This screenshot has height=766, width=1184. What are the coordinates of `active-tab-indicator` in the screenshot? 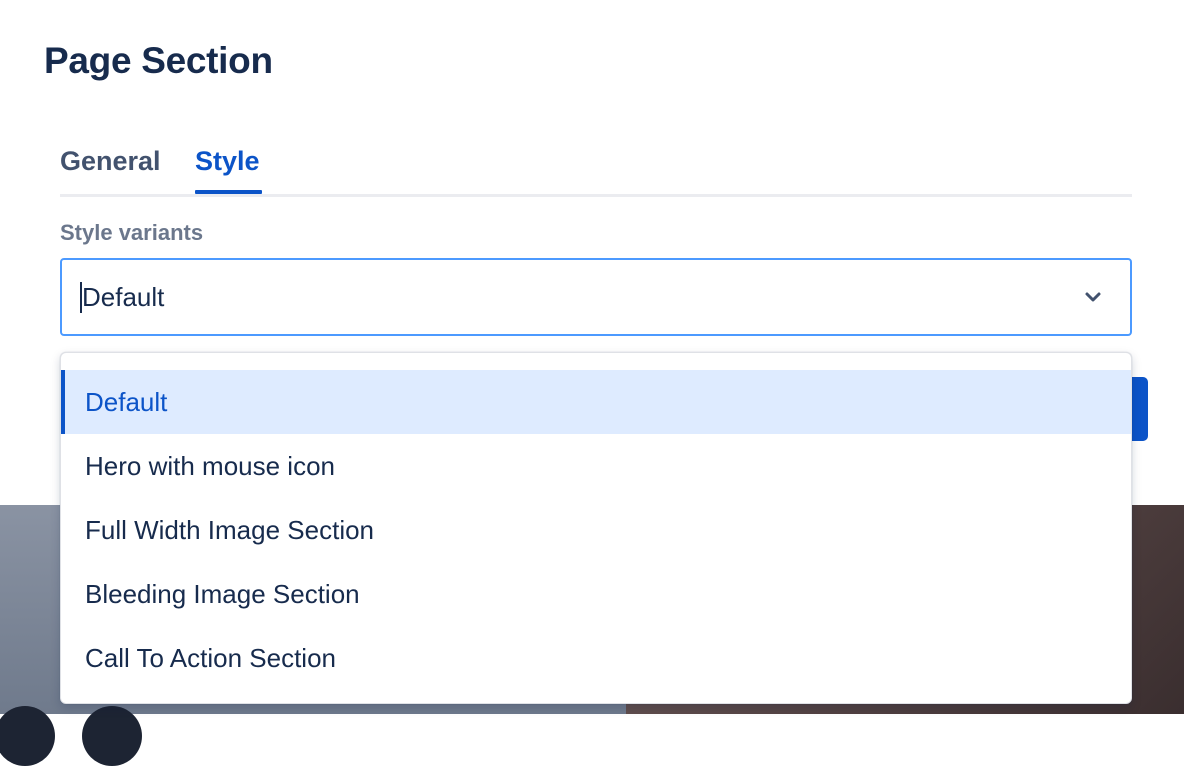 It's located at (228, 192).